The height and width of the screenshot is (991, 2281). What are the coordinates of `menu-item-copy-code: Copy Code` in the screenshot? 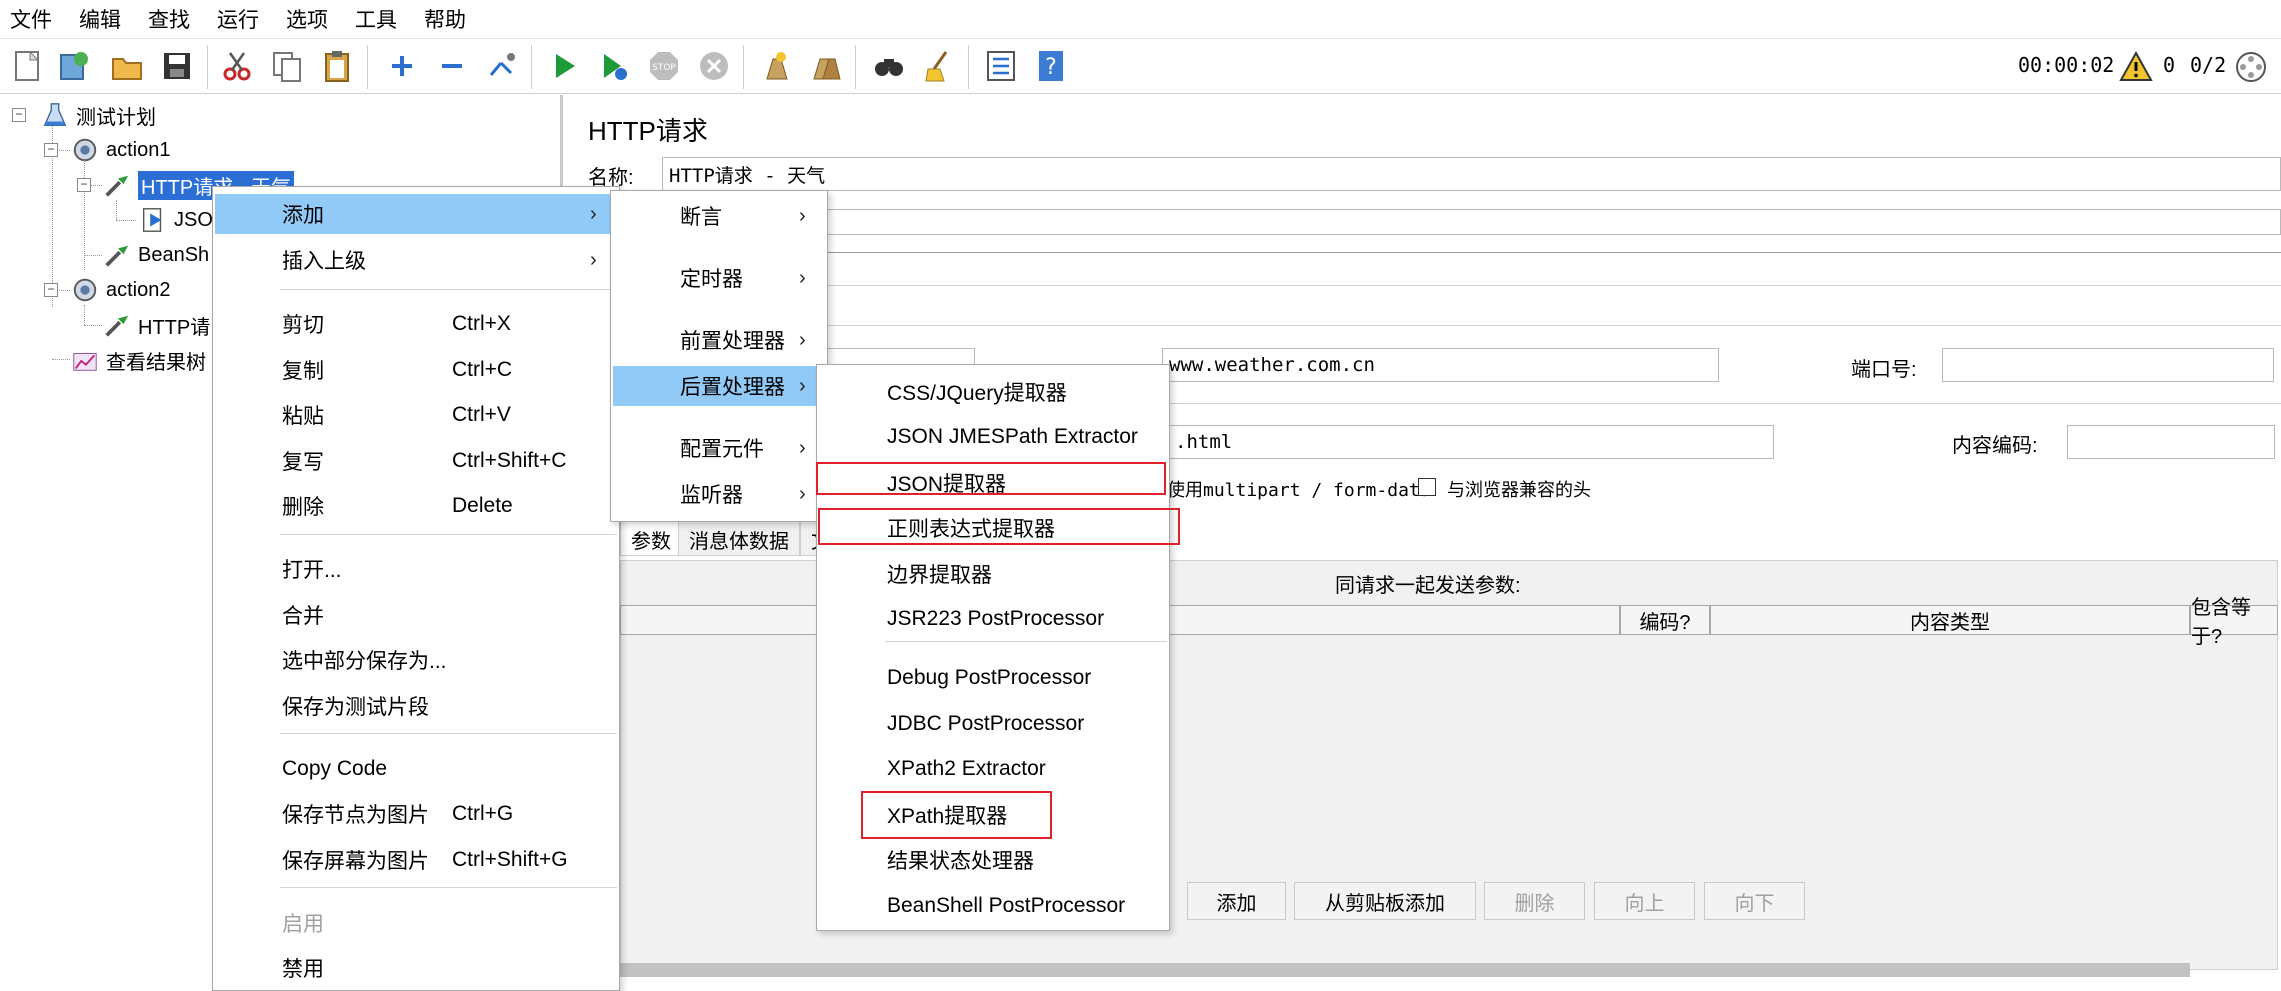 It's located at (416, 769).